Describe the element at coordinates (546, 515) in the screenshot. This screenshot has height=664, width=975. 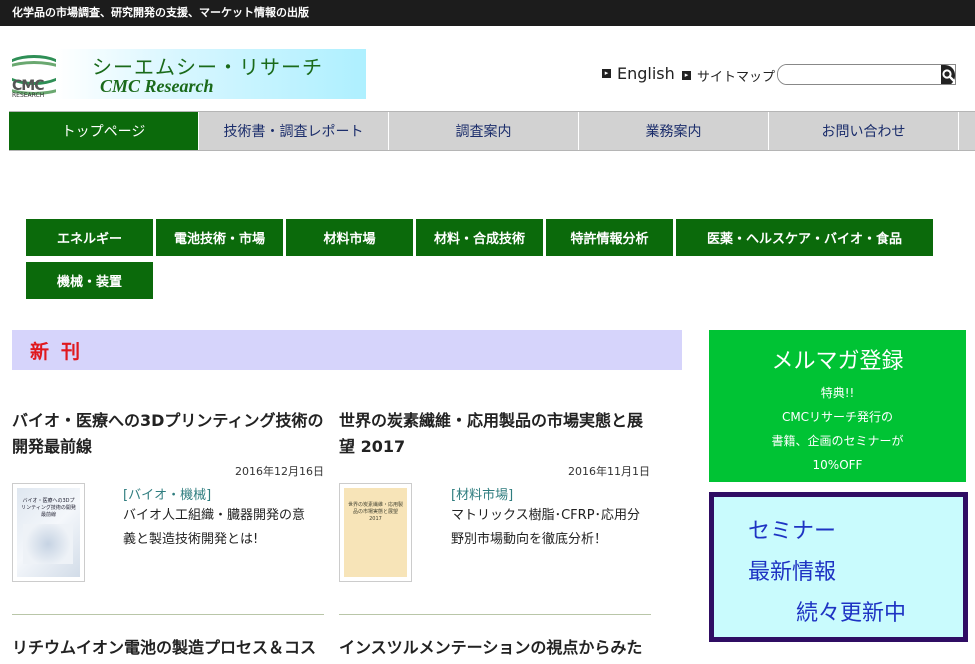
I see `book-description-line: マトリックス樹脂･CFRP･応用分` at that location.